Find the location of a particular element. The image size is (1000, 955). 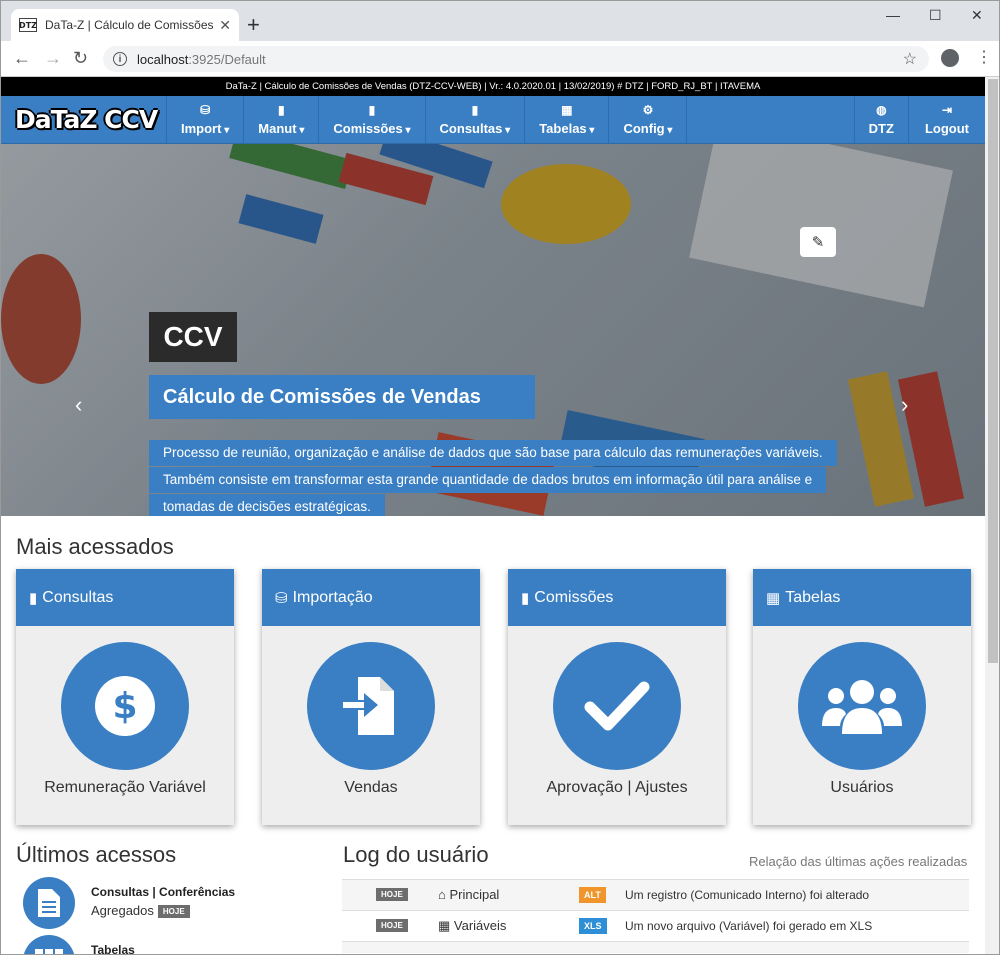

address-bar: ← → ↻ i localhost:3925/Default ☆ ⋮ is located at coordinates (500, 59).